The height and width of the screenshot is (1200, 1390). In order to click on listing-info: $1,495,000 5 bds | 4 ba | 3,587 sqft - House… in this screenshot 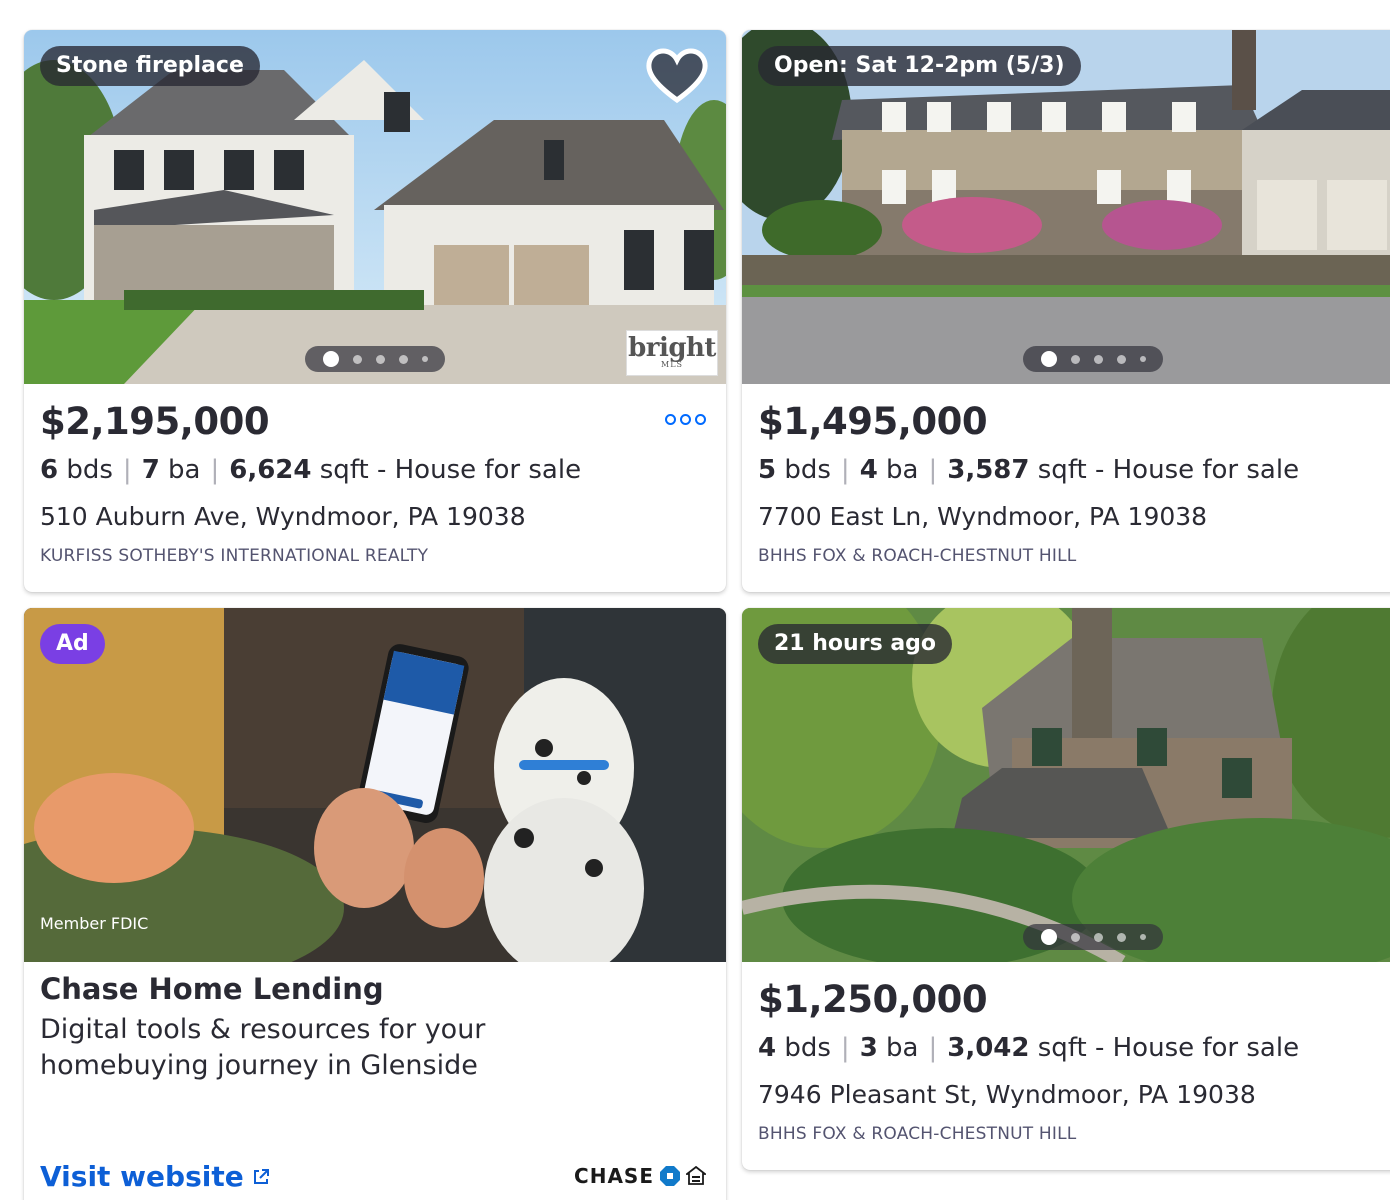, I will do `click(1074, 483)`.